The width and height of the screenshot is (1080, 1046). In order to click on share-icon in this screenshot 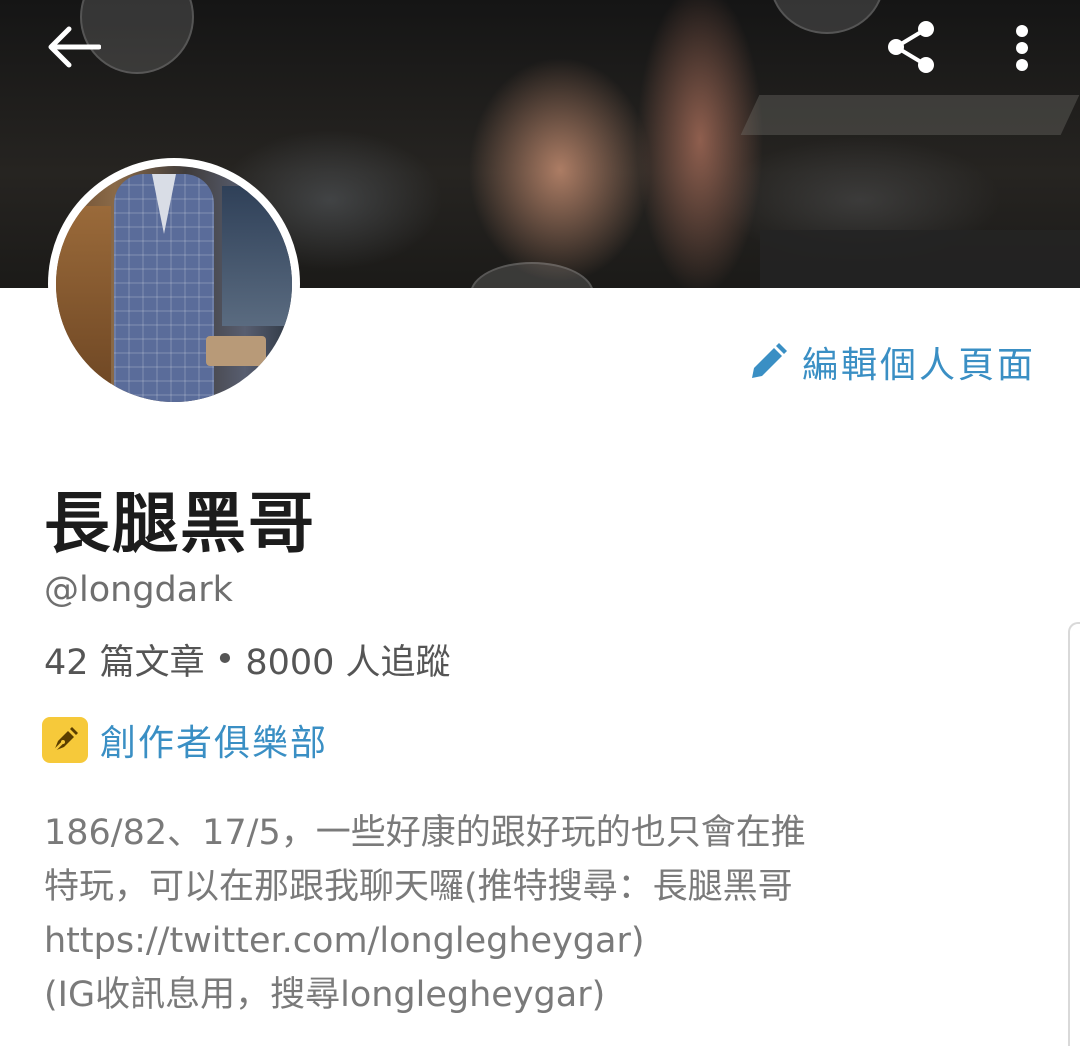, I will do `click(911, 47)`.